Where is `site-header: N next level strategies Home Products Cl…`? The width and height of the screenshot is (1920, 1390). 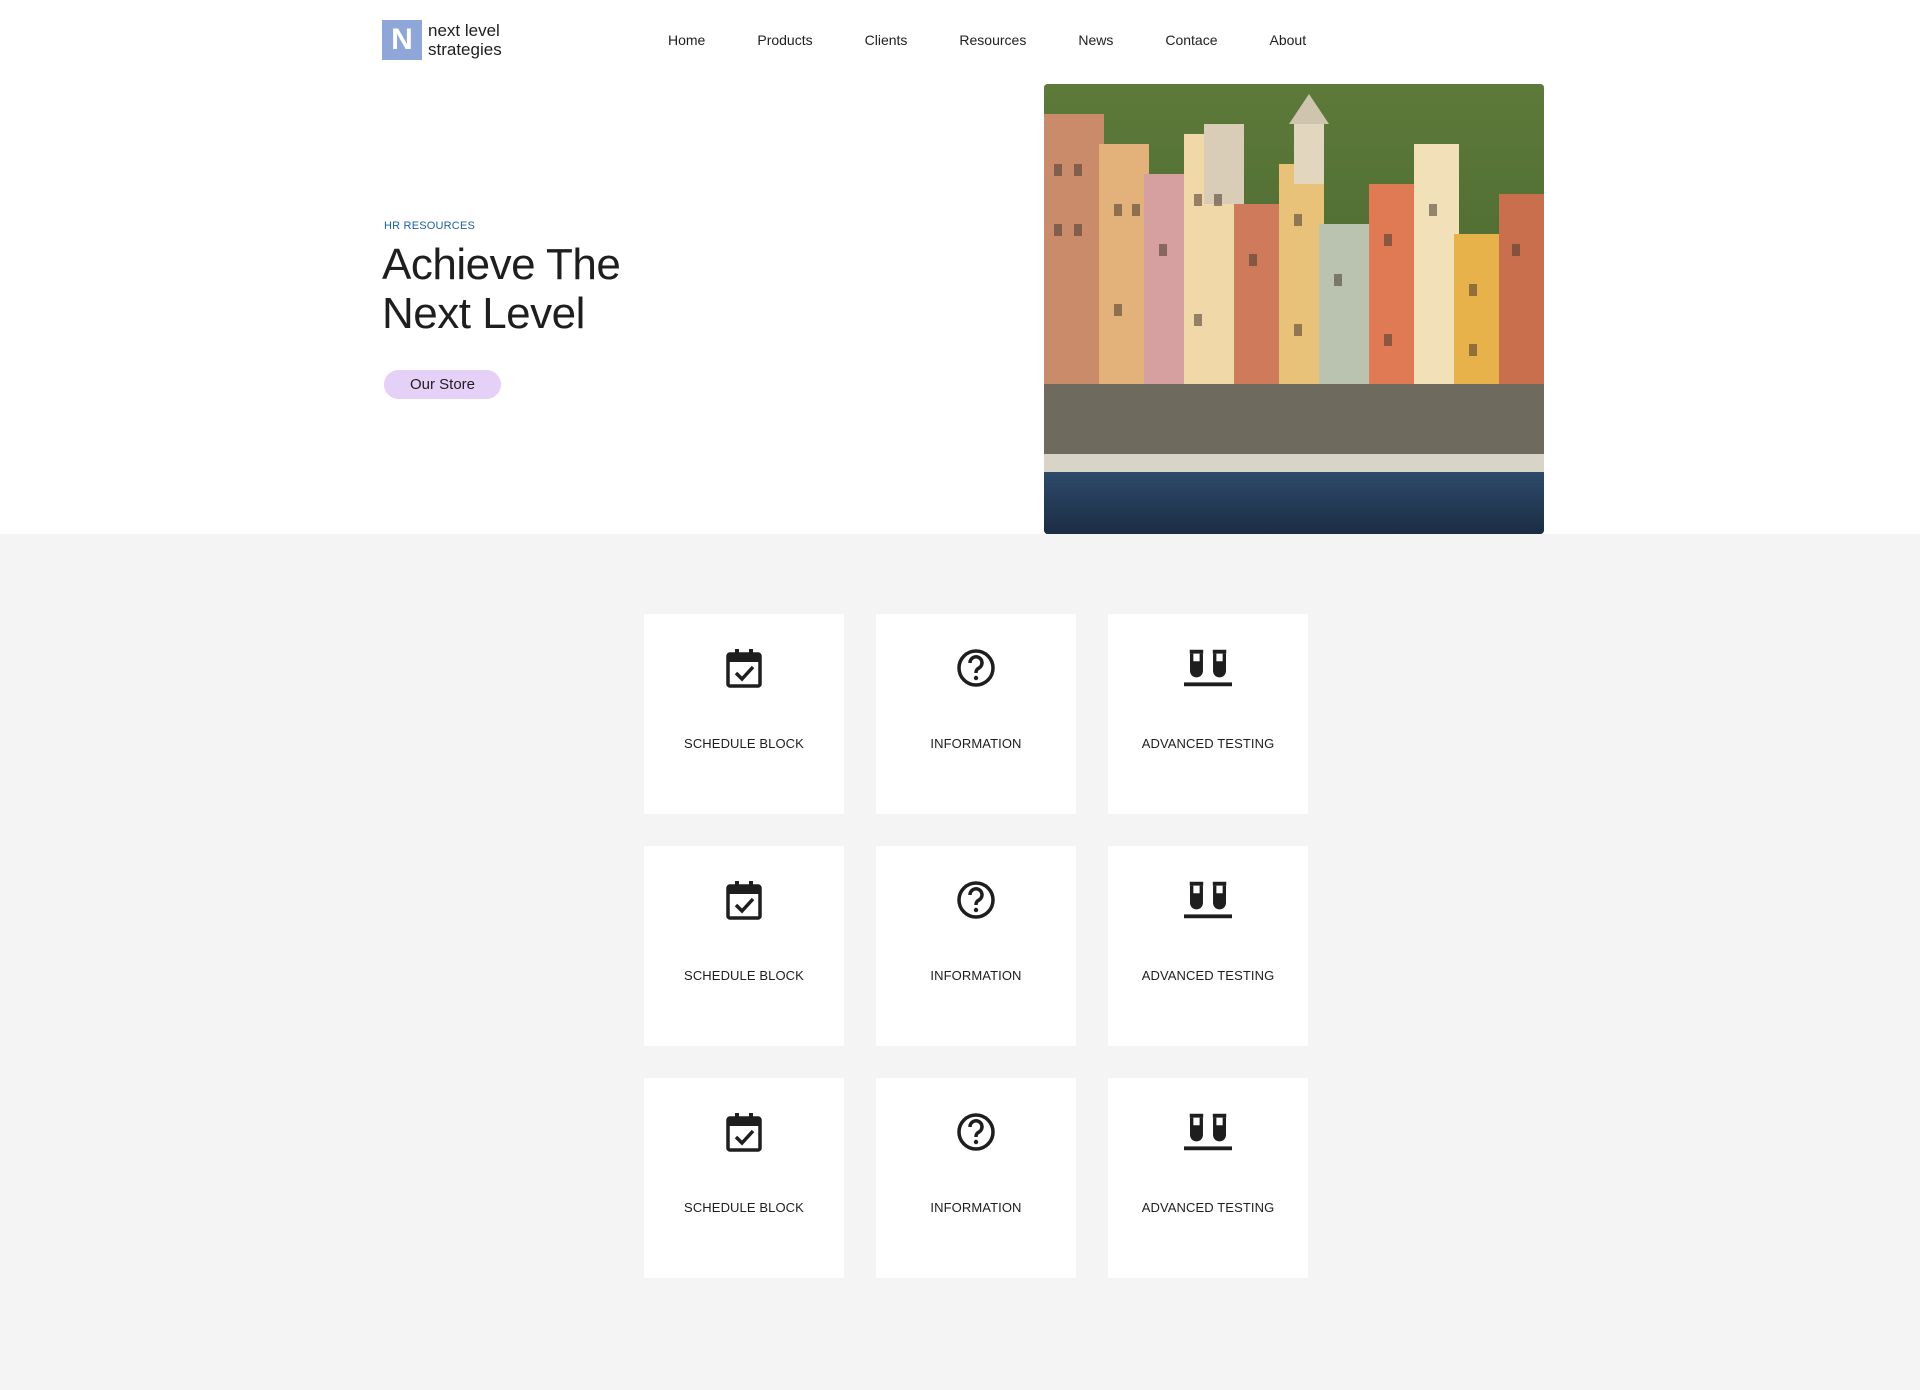
site-header: N next level strategies Home Products Cl… is located at coordinates (960, 42).